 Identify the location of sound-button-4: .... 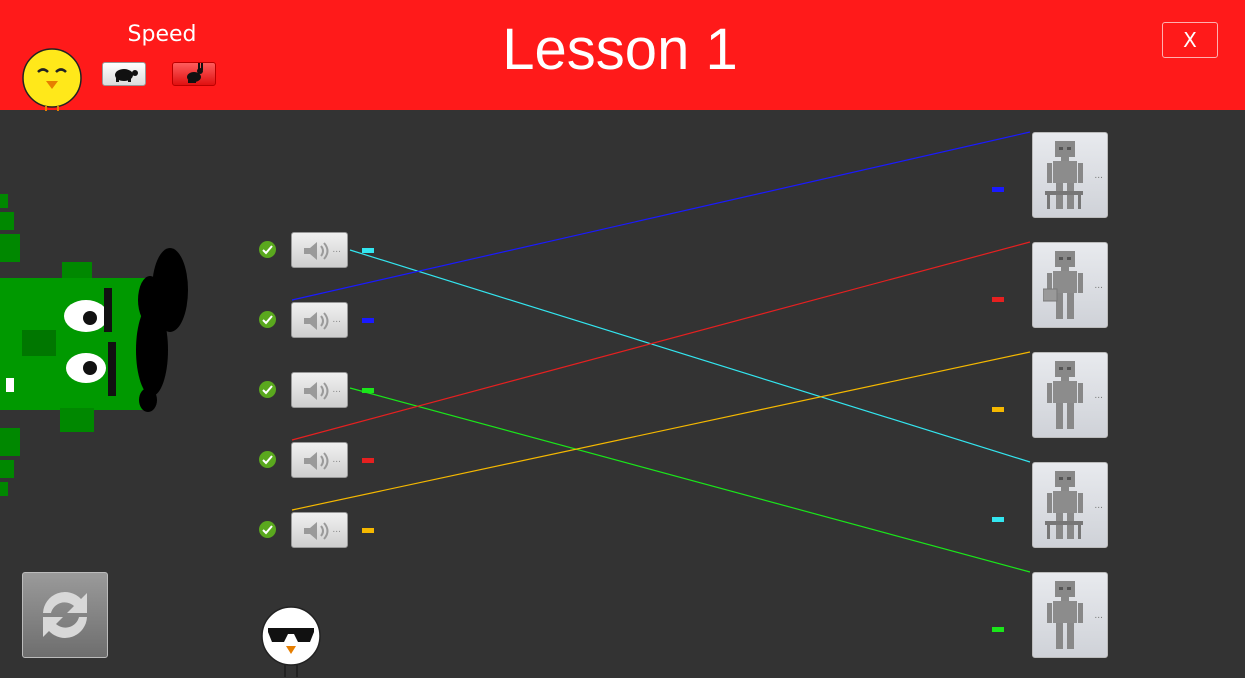
(319, 460).